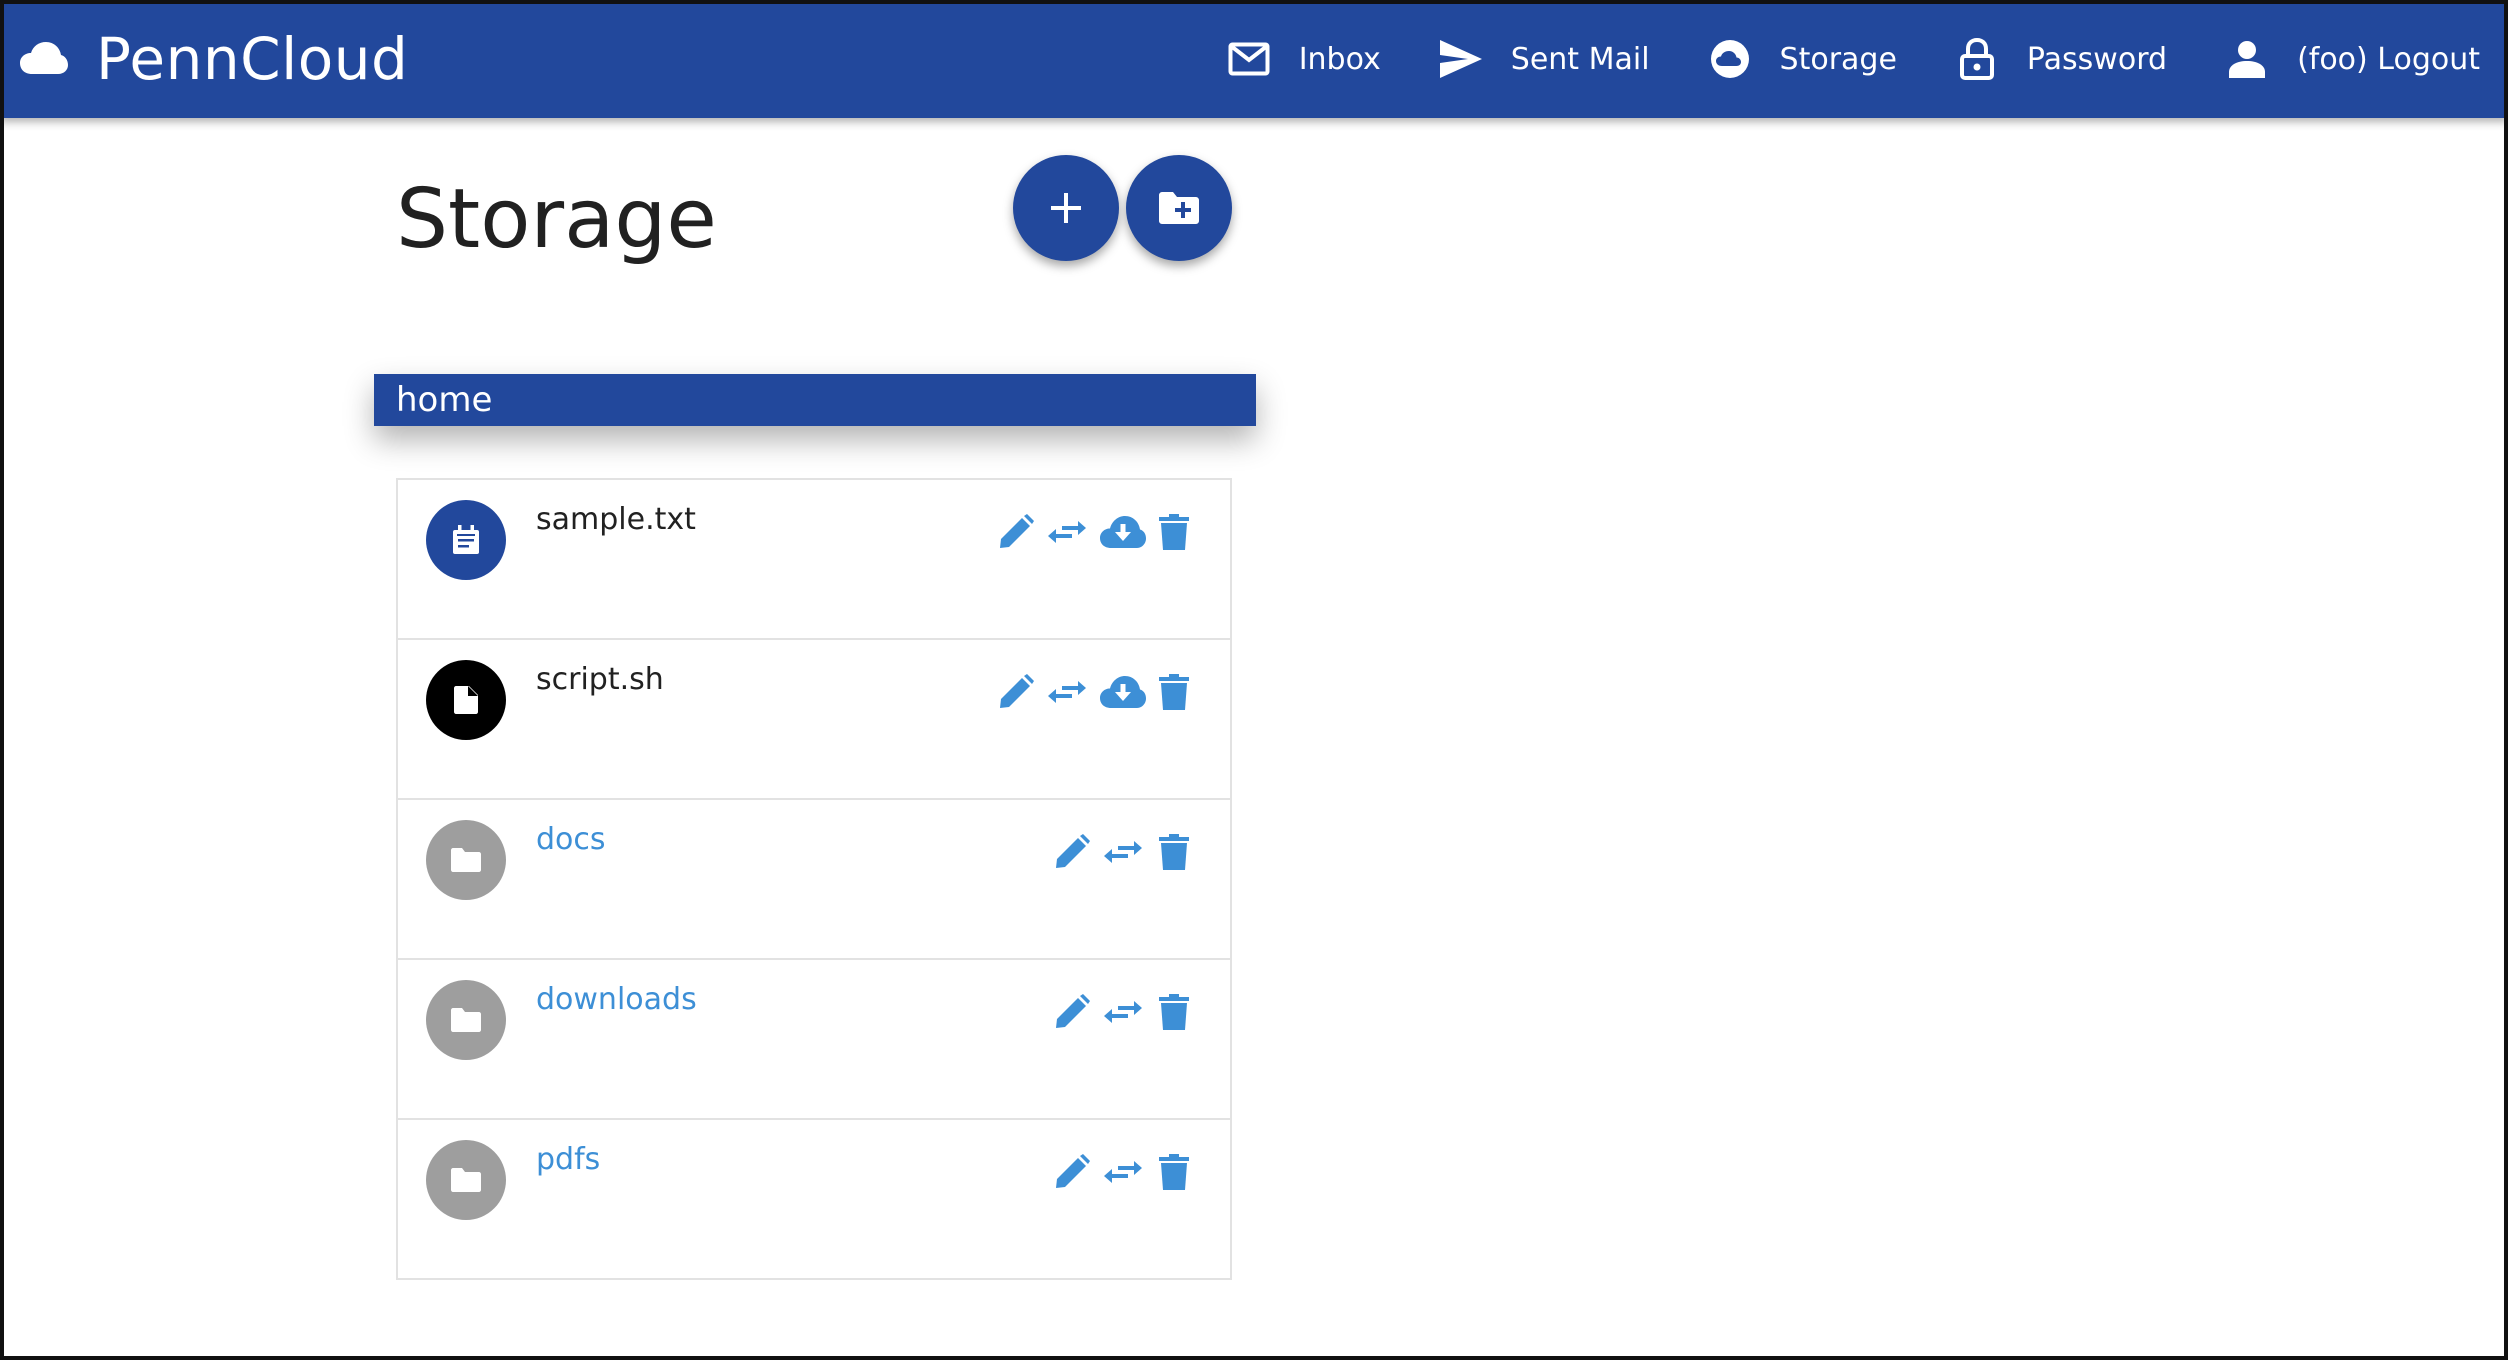 The width and height of the screenshot is (2508, 1360). Describe the element at coordinates (814, 1199) in the screenshot. I see `folder-row-pdfs: pdfs` at that location.